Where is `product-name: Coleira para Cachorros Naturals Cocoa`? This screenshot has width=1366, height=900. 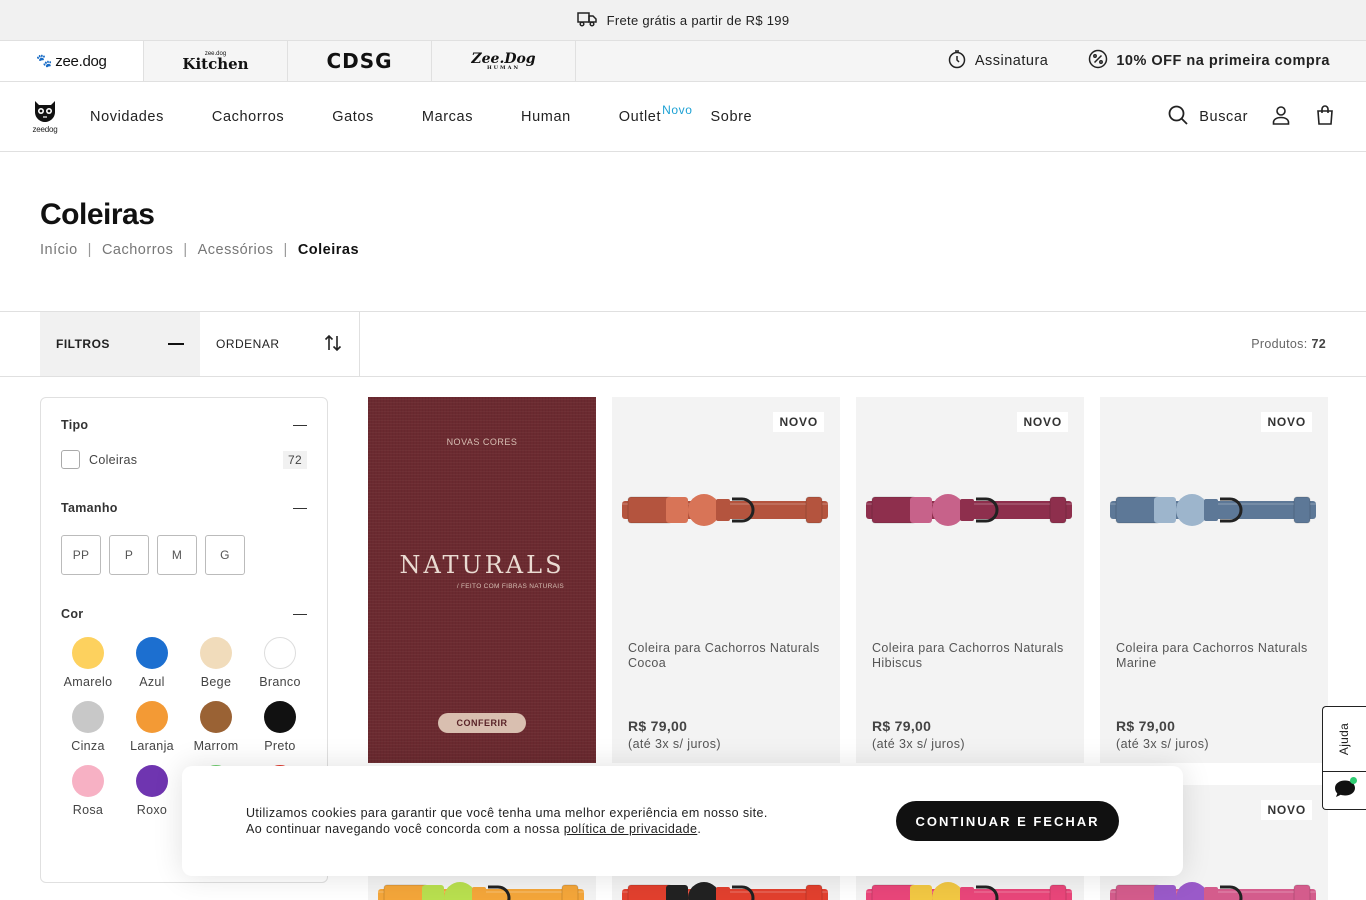
product-name: Coleira para Cachorros Naturals Cocoa is located at coordinates (726, 656).